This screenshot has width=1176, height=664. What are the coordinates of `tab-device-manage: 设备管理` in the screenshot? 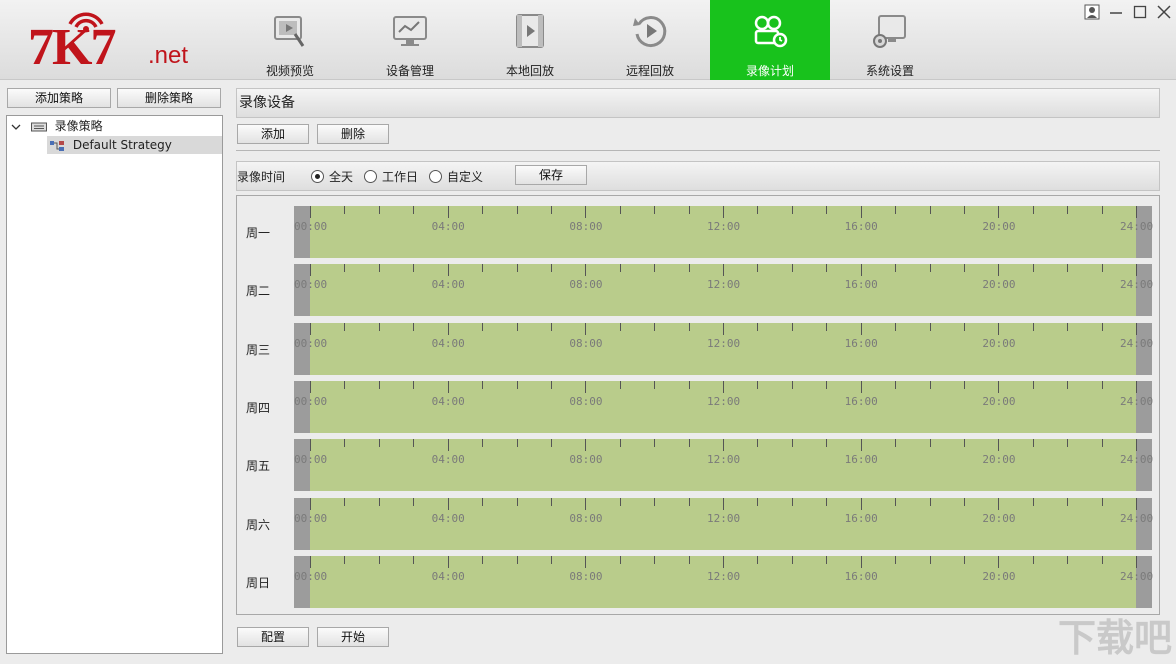 It's located at (410, 40).